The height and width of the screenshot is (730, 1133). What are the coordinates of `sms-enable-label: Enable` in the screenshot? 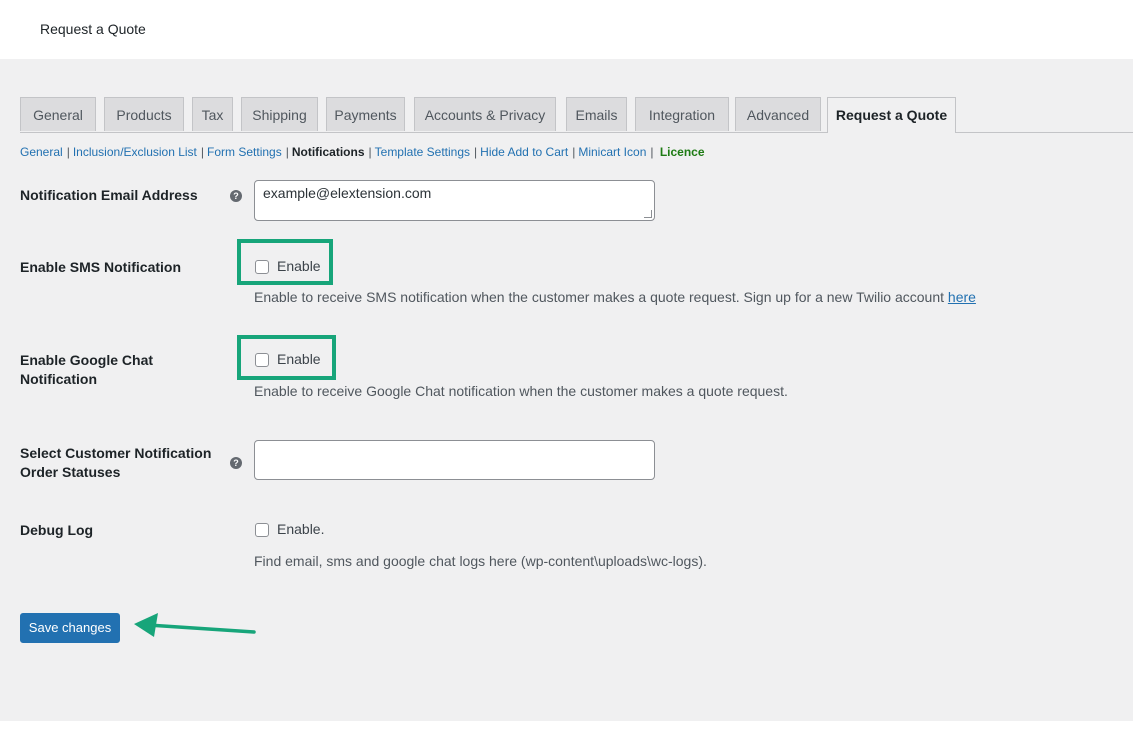 It's located at (299, 266).